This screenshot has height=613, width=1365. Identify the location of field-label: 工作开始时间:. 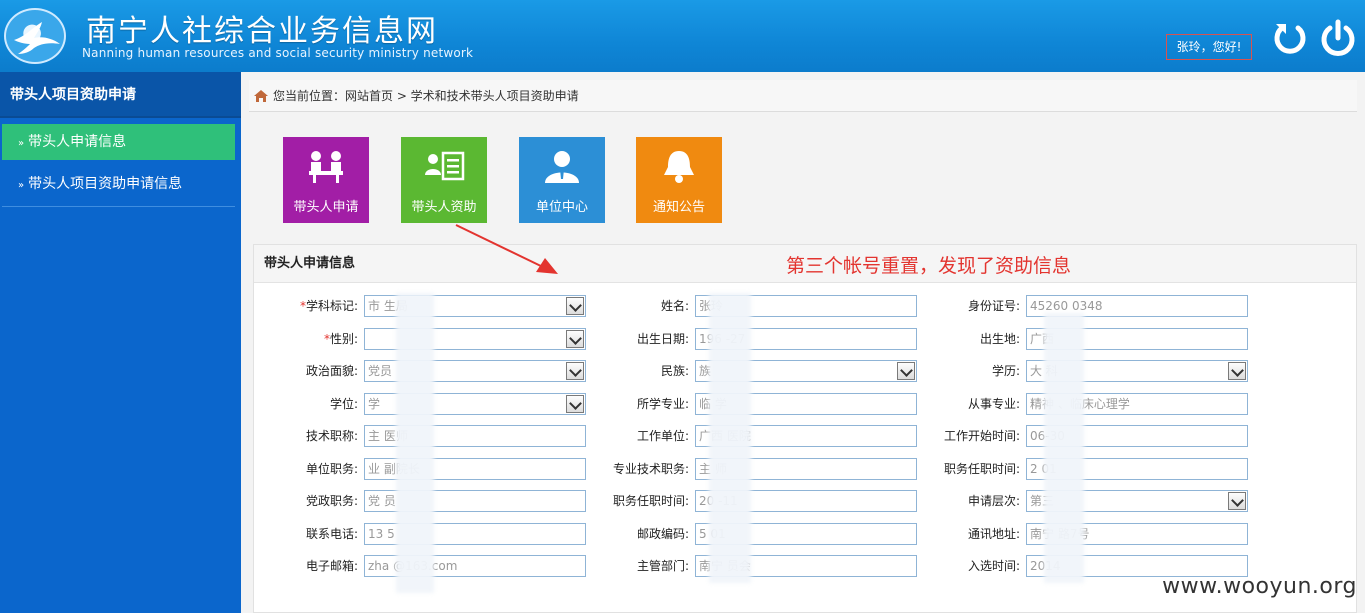
(965, 436).